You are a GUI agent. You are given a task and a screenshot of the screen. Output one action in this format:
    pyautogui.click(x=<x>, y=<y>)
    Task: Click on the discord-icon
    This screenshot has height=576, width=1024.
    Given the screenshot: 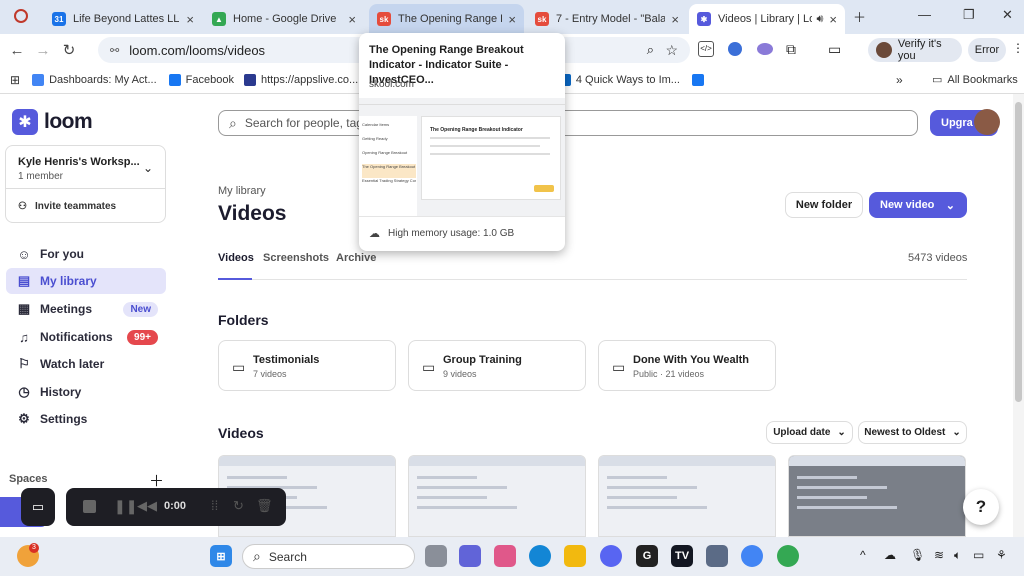 What is the action you would take?
    pyautogui.click(x=611, y=556)
    